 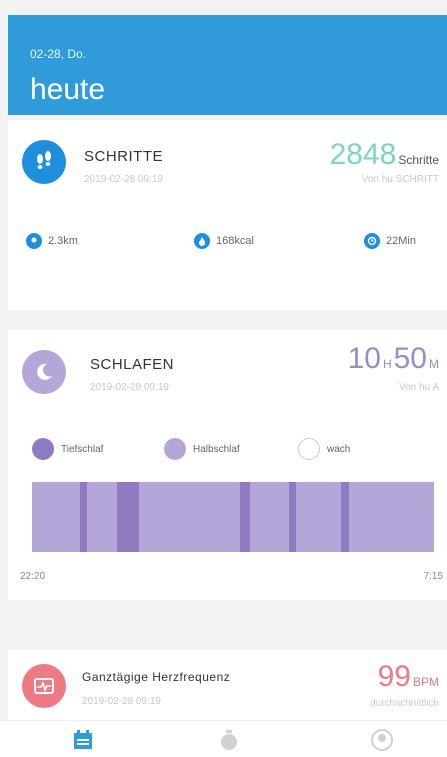 What do you see at coordinates (309, 449) in the screenshot?
I see `legend-awake-dot` at bounding box center [309, 449].